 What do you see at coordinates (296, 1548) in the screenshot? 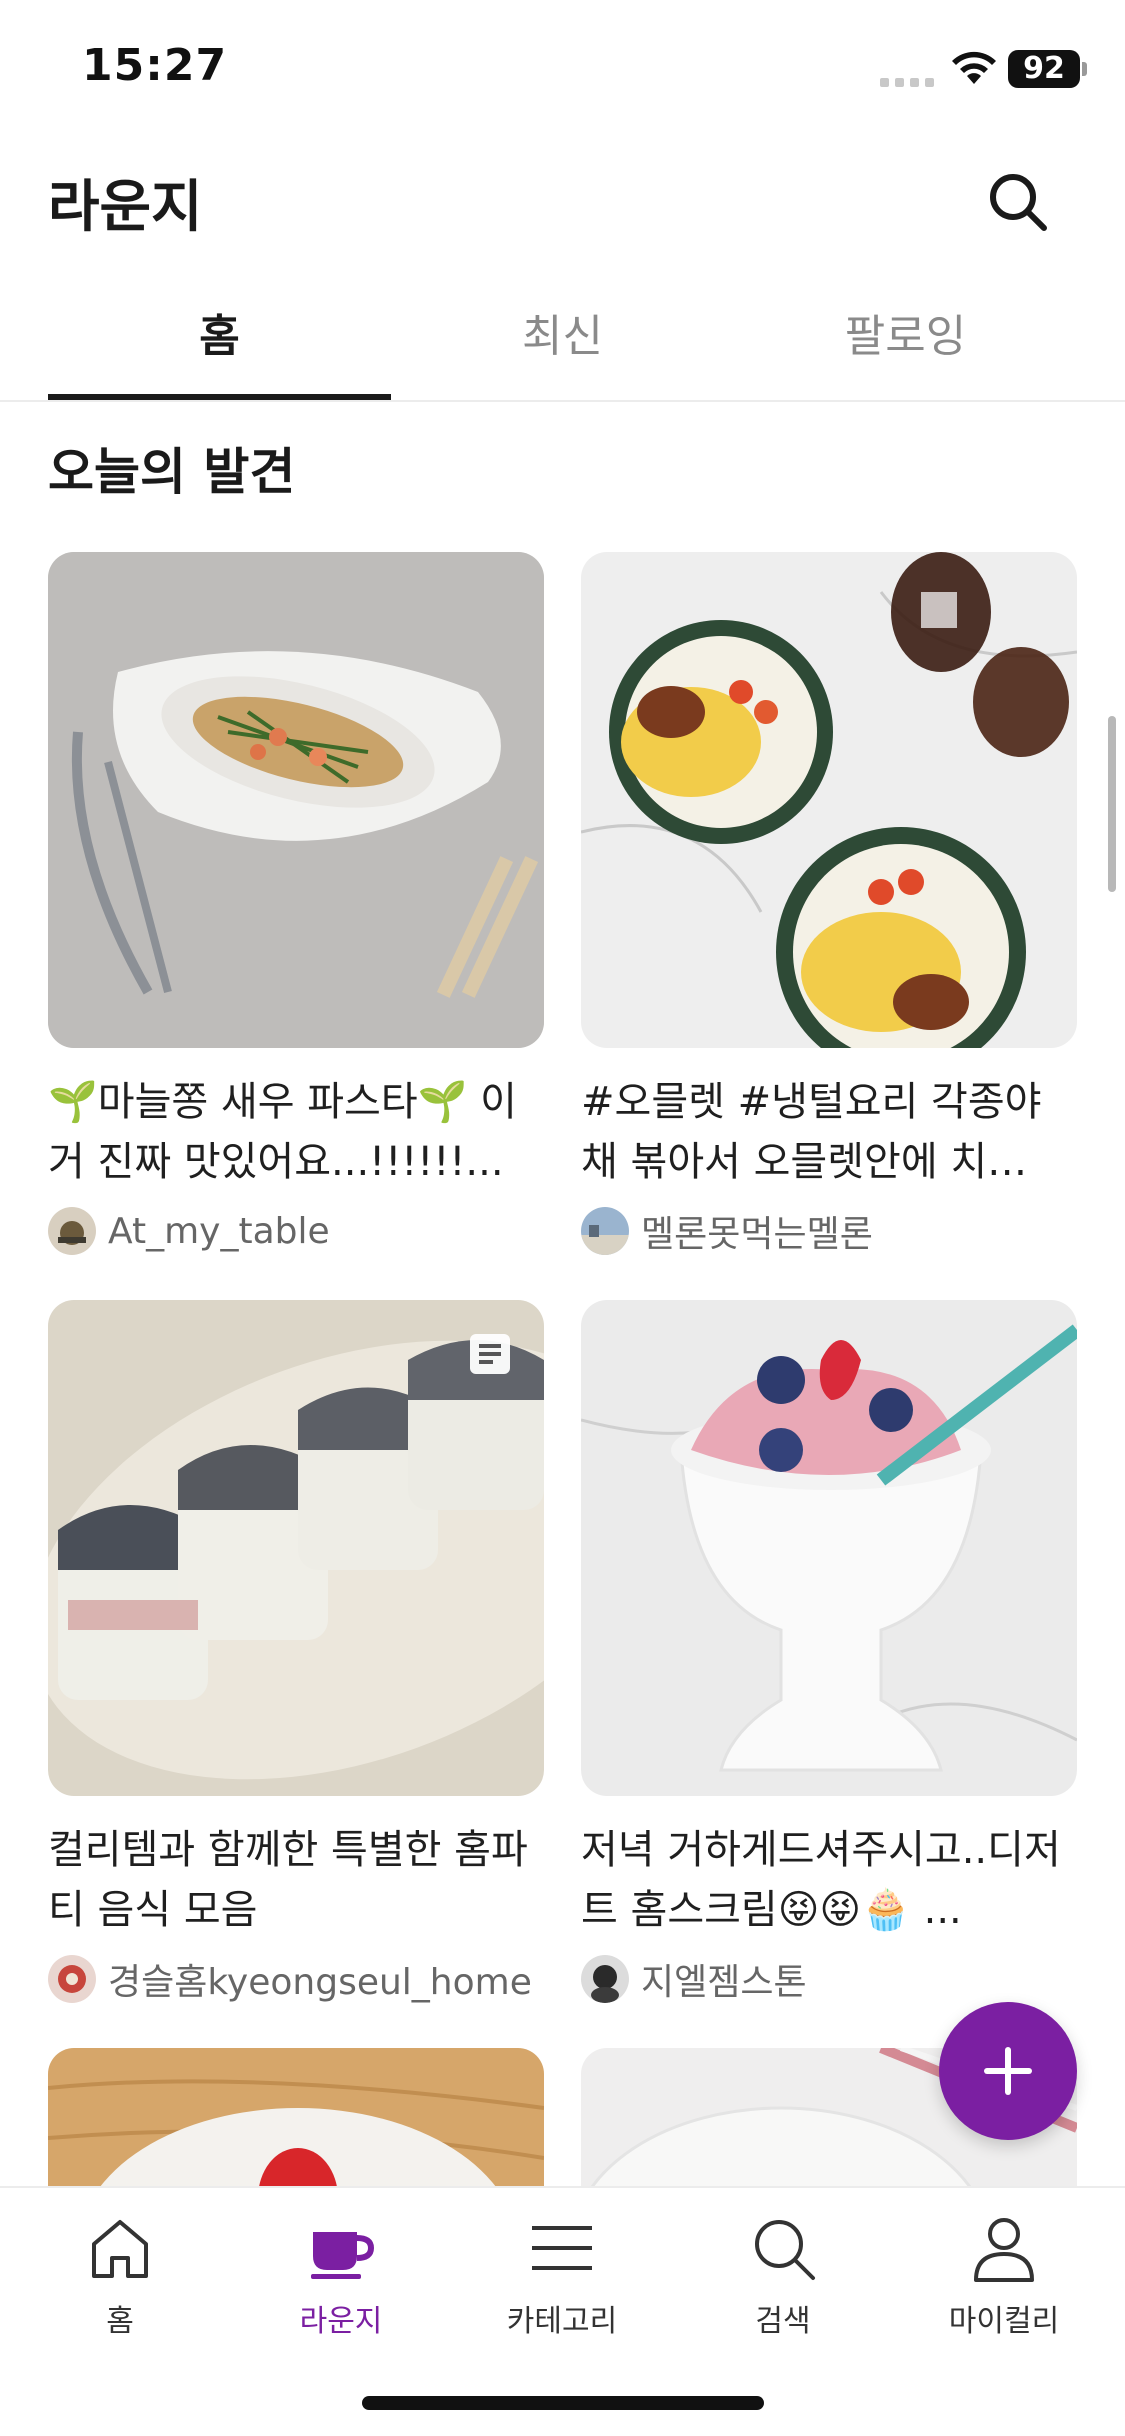
I see `card-image-sushi` at bounding box center [296, 1548].